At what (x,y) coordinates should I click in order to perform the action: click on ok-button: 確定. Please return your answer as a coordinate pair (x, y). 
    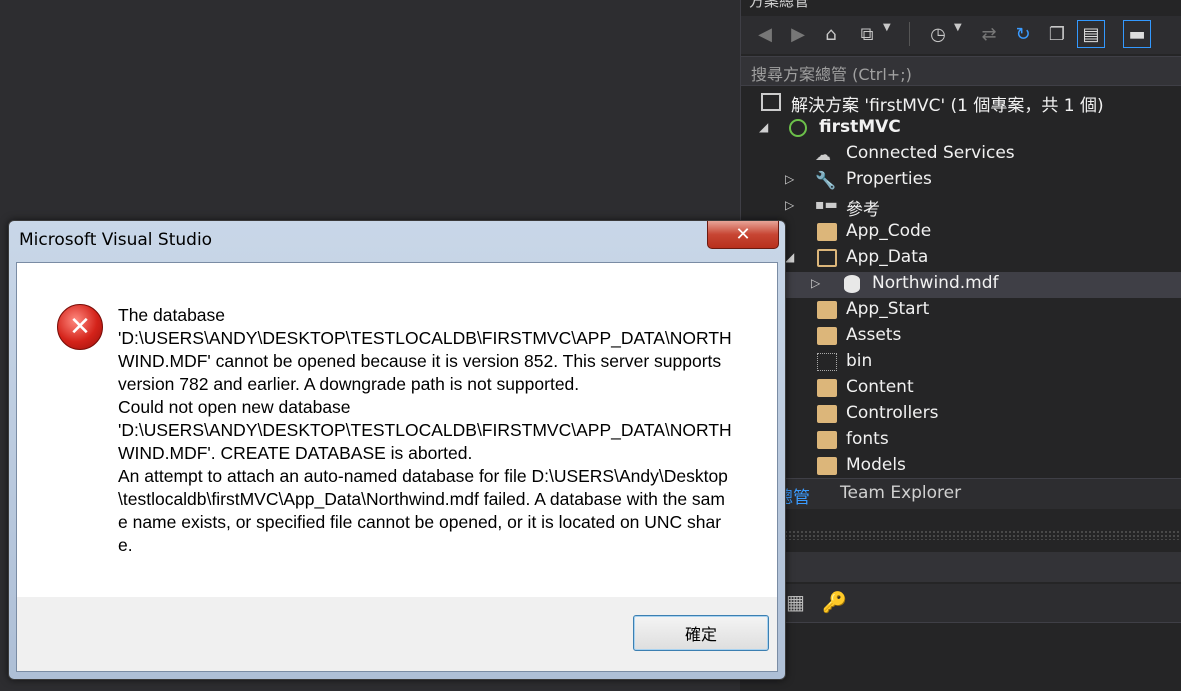
    Looking at the image, I should click on (701, 633).